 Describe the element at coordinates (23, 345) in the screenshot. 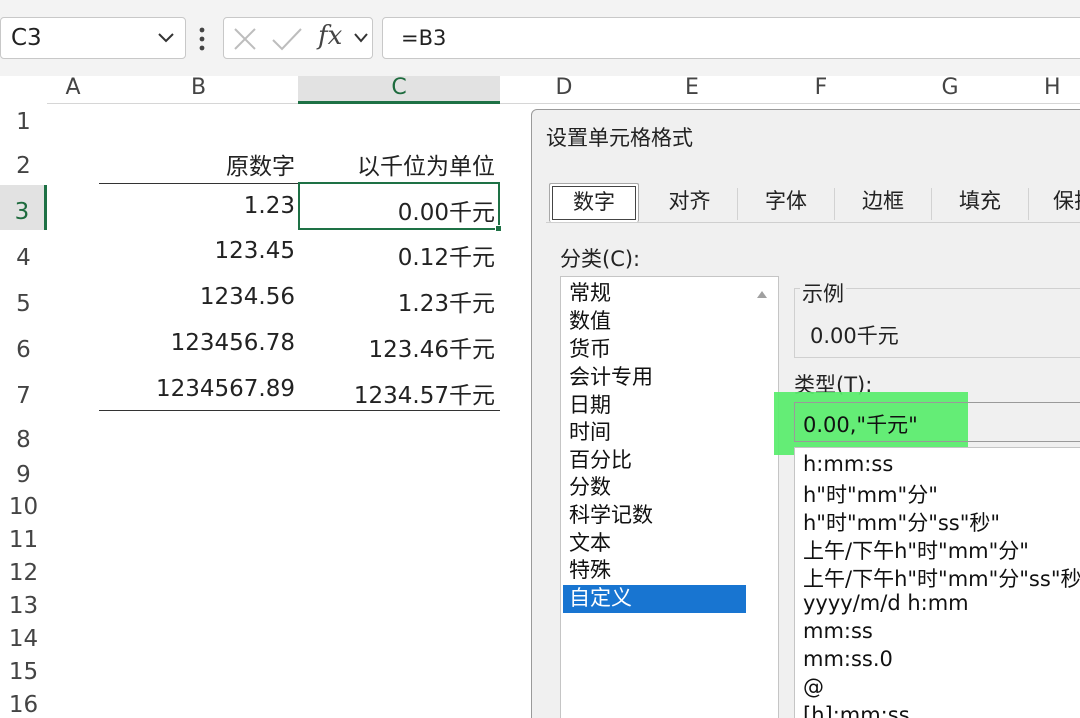

I see `row-header-6: 6` at that location.